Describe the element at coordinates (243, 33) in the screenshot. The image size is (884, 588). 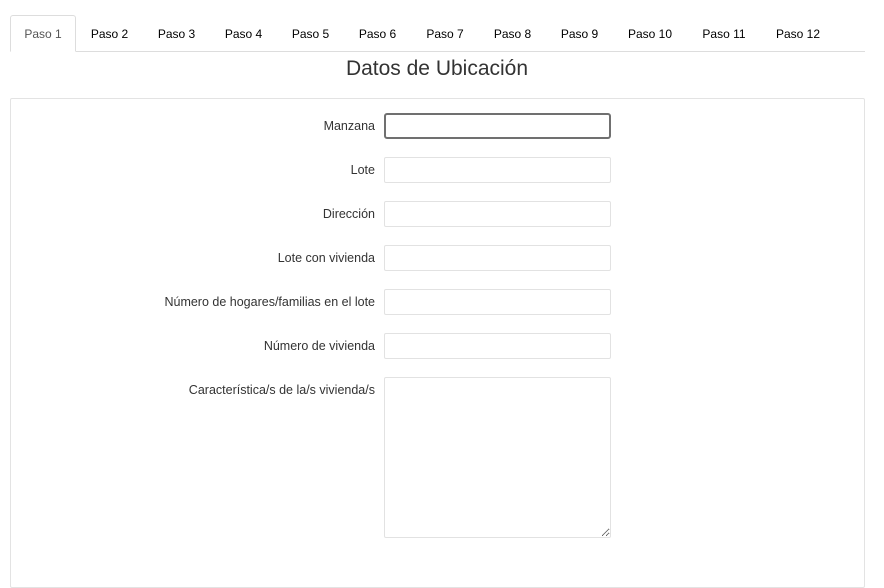
I see `tab-paso-4: Paso 4` at that location.